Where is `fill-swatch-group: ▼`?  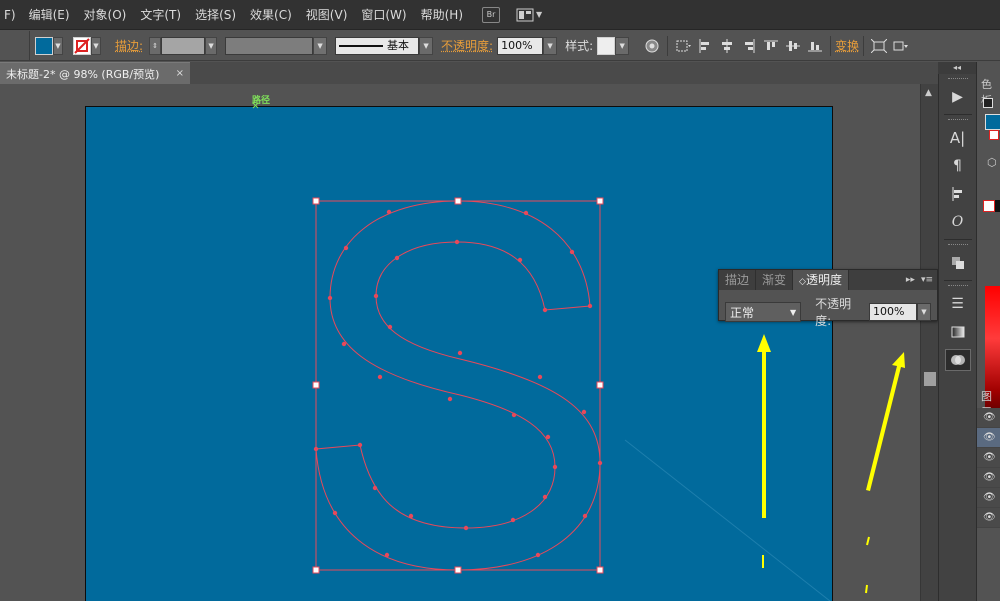
fill-swatch-group: ▼ is located at coordinates (49, 45).